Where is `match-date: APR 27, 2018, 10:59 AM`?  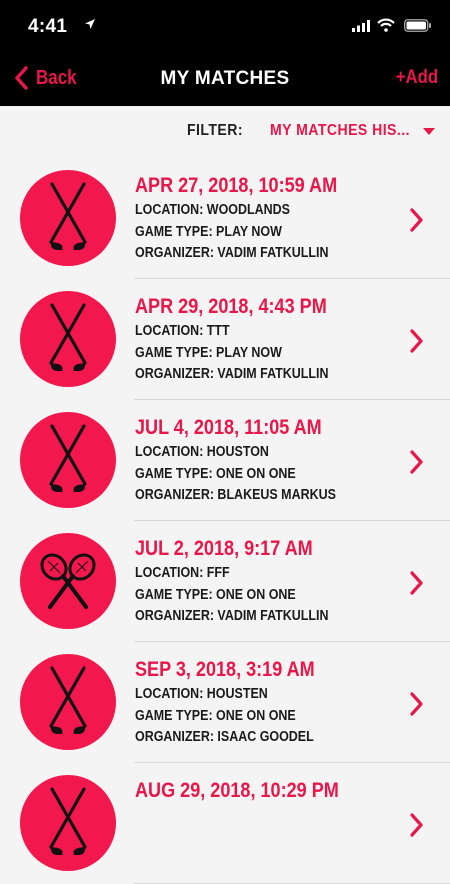 match-date: APR 27, 2018, 10:59 AM is located at coordinates (236, 185).